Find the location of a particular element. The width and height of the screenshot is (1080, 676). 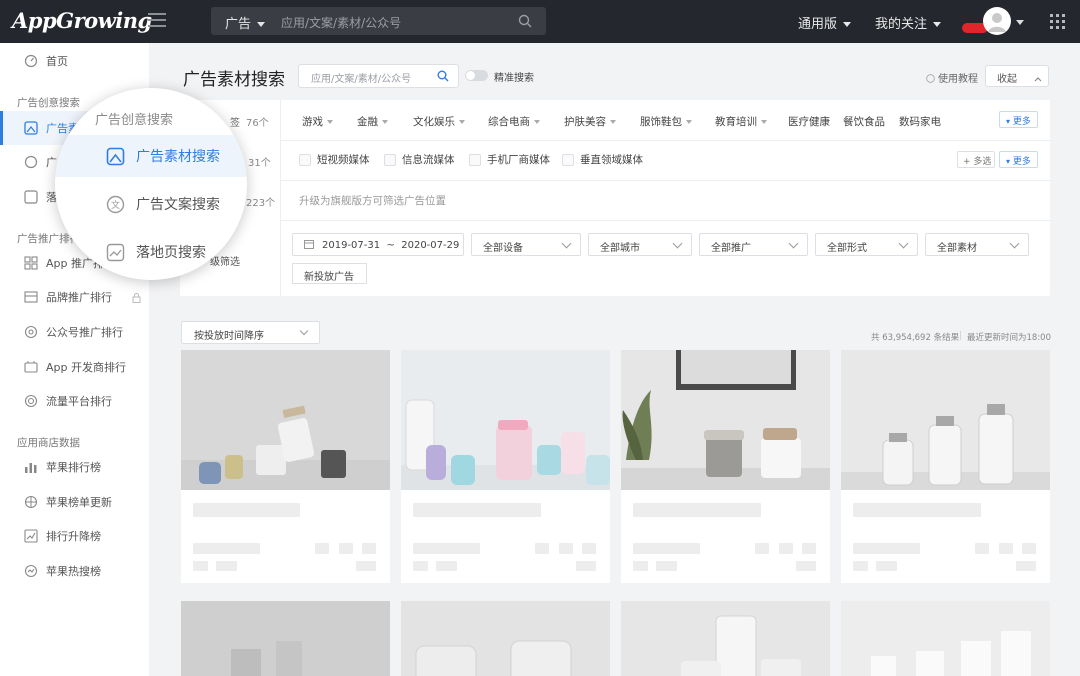

my-follow-menu: 我的关注 is located at coordinates (908, 22).